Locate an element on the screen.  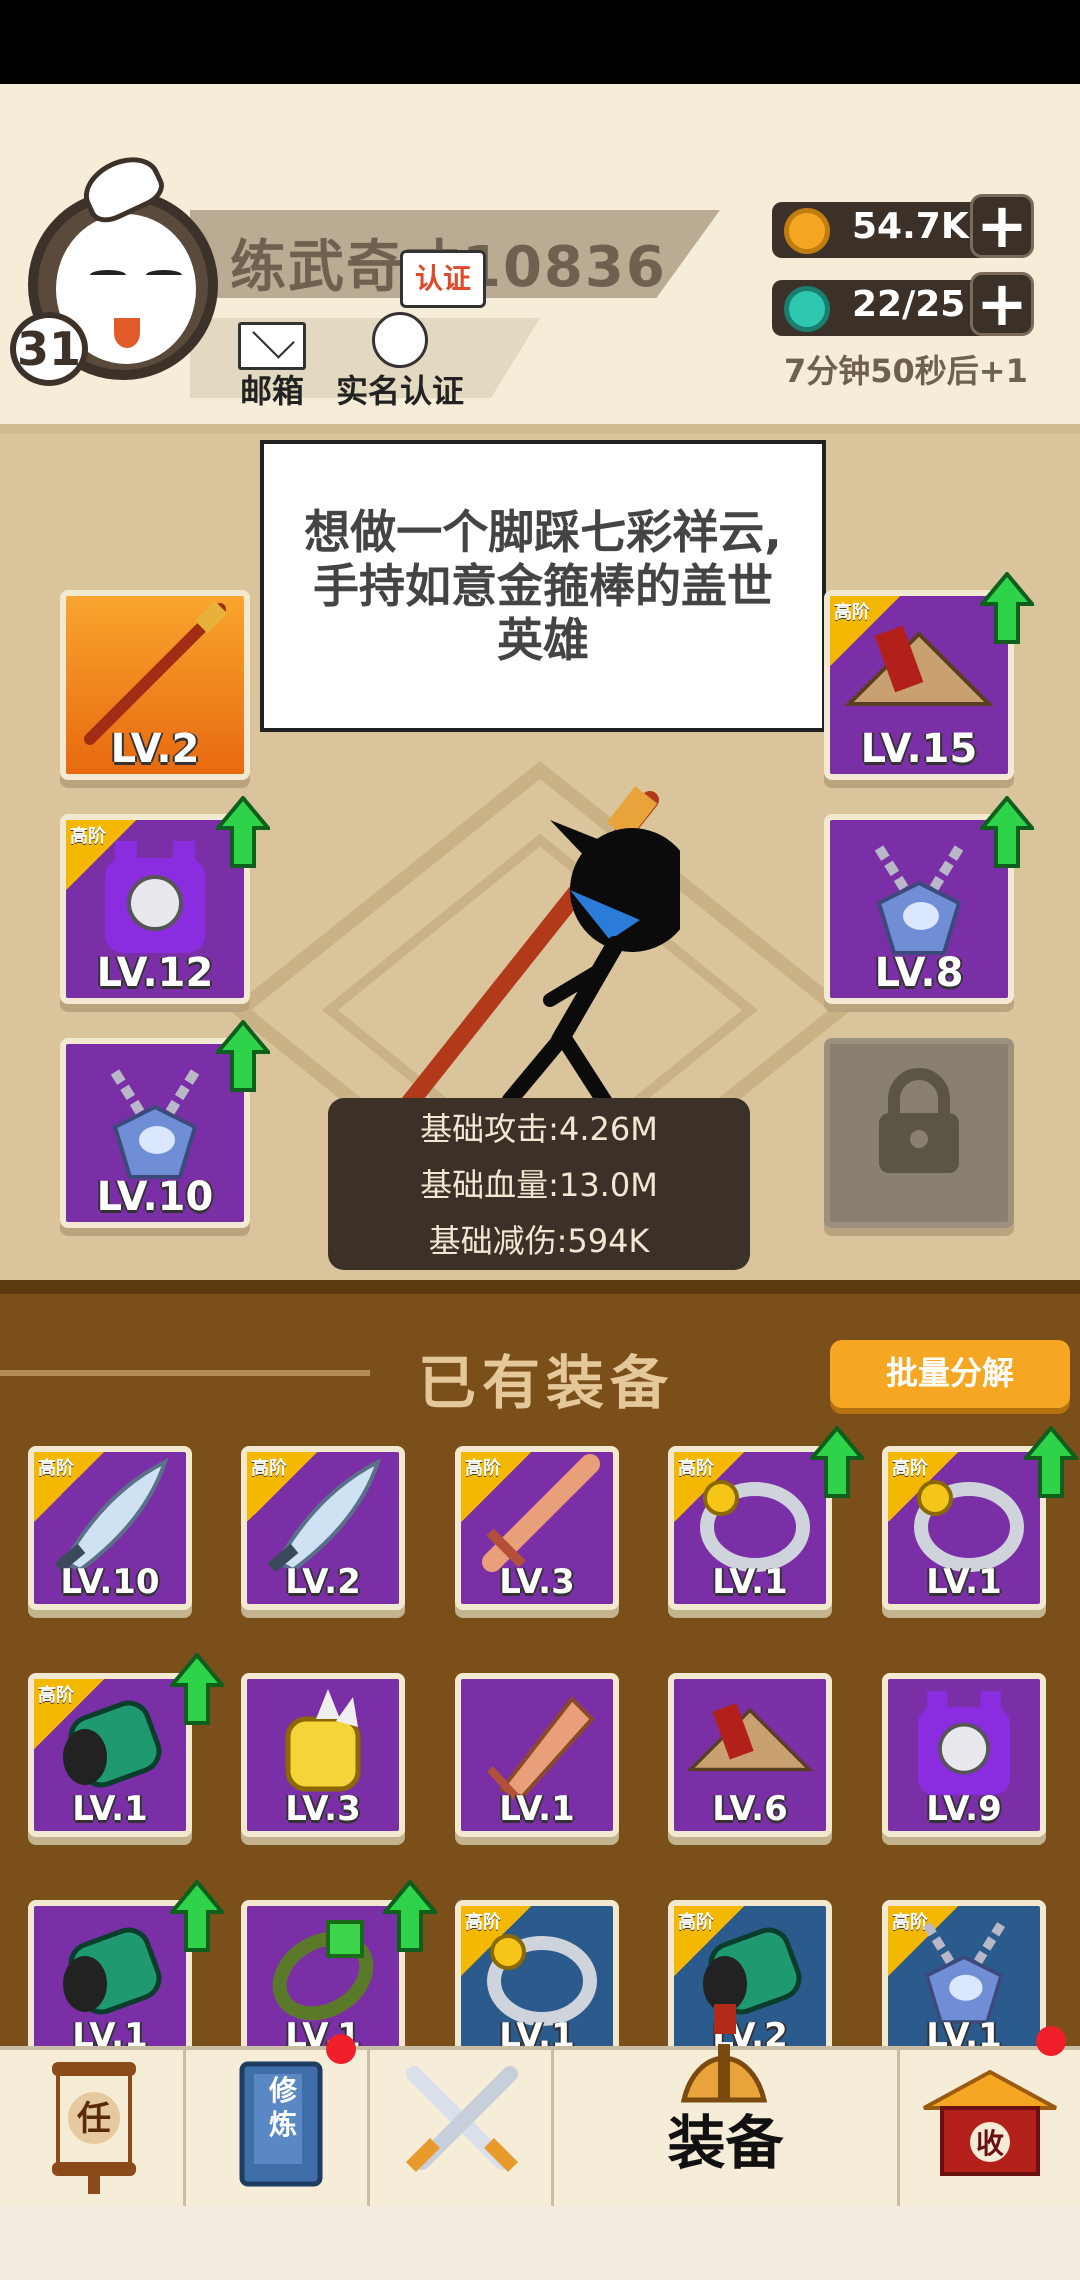
nav-cultivate: 修炼 is located at coordinates (278, 2128).